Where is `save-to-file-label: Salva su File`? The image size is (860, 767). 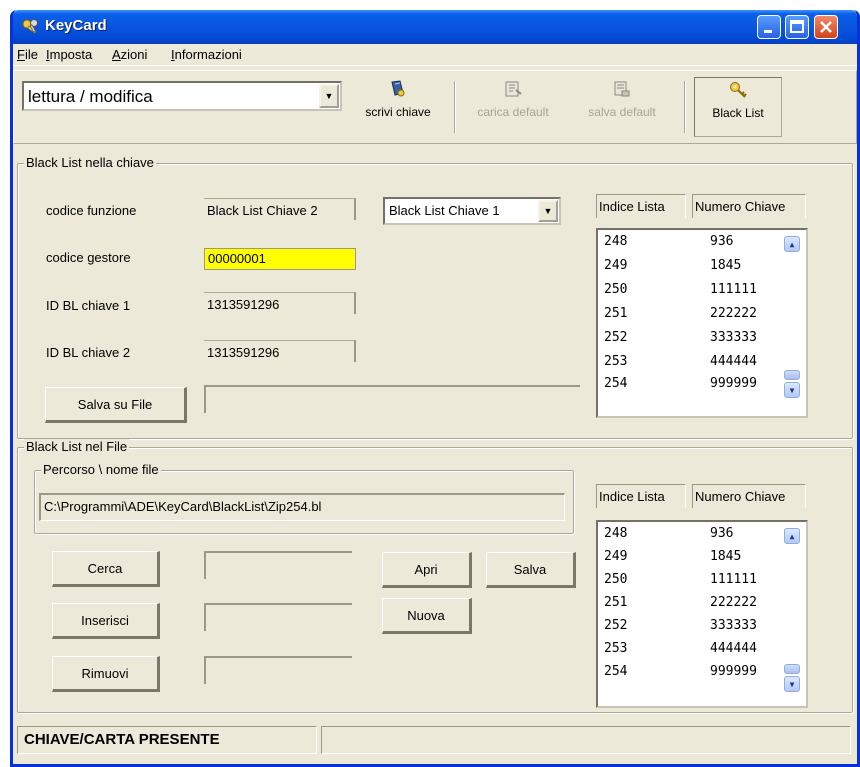 save-to-file-label: Salva su File is located at coordinates (115, 404).